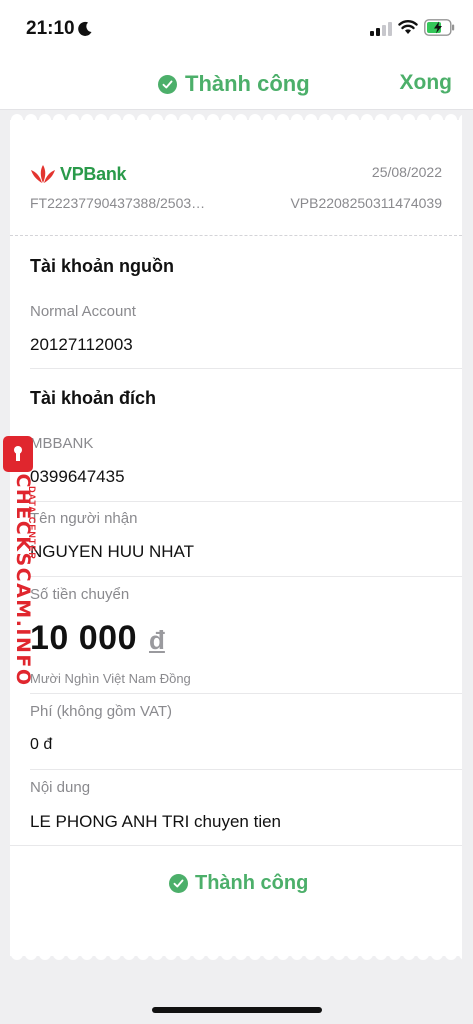 The height and width of the screenshot is (1024, 473). What do you see at coordinates (439, 27) in the screenshot?
I see `battery-charging-icon` at bounding box center [439, 27].